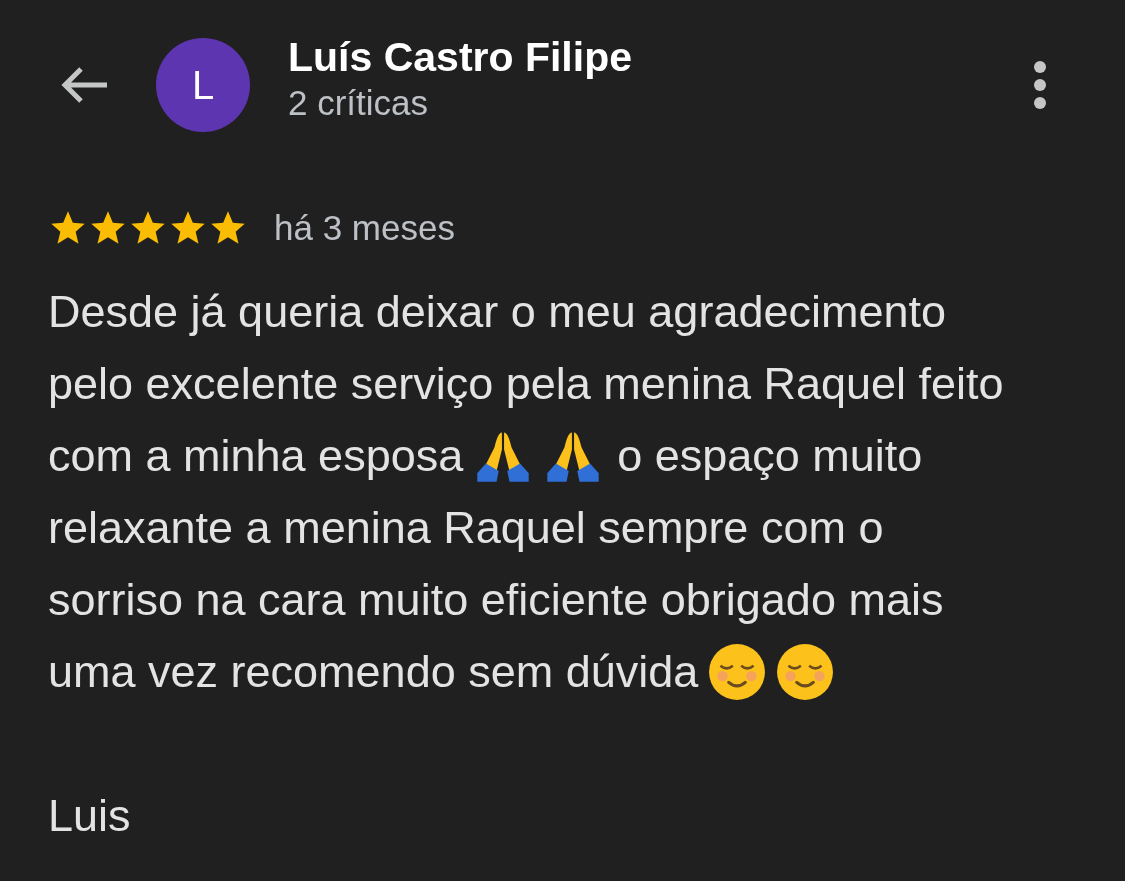 The image size is (1125, 881). What do you see at coordinates (460, 57) in the screenshot?
I see `reviewer-name: Luís Castro Filipe` at bounding box center [460, 57].